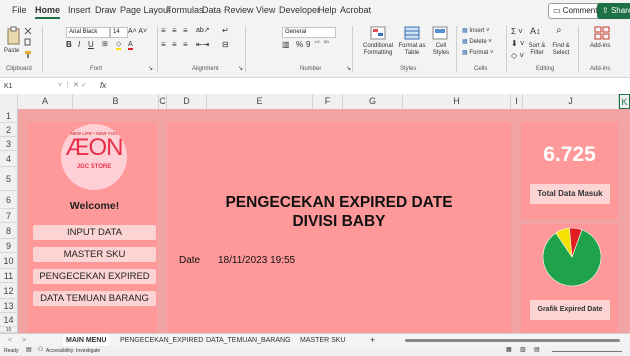  Describe the element at coordinates (8, 86) in the screenshot. I see `name-box: K1` at that location.